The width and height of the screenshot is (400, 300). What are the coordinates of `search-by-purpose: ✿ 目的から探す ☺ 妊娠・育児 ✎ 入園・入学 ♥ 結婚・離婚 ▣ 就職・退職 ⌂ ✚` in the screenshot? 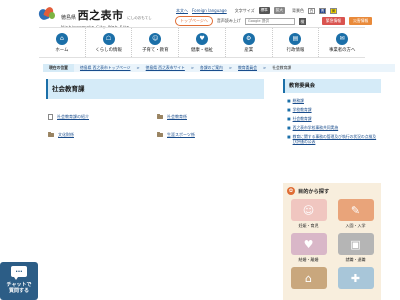 It's located at (332, 241).